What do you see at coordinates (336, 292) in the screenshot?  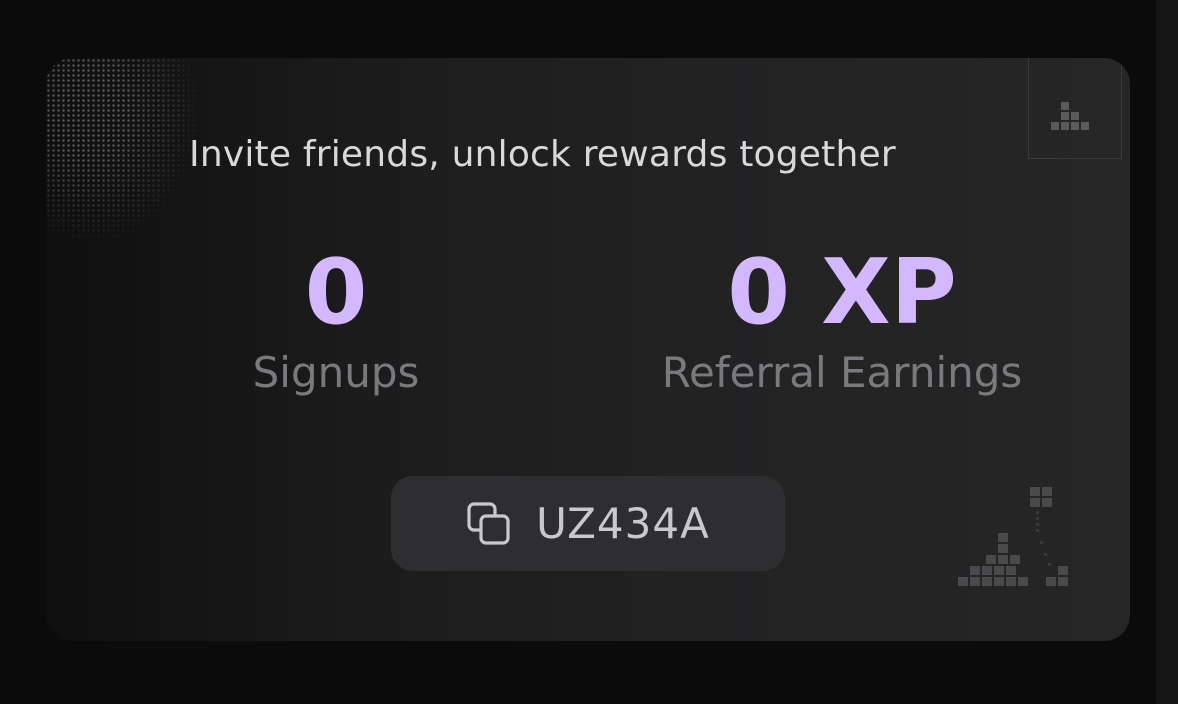 I see `signups-value: 0` at bounding box center [336, 292].